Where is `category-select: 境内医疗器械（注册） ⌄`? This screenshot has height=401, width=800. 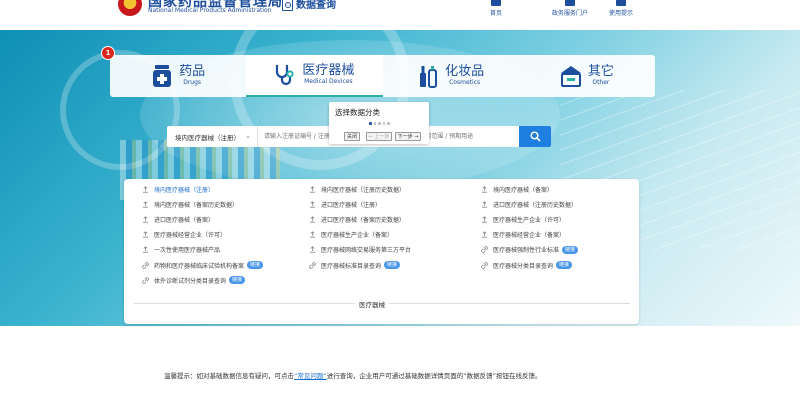
category-select: 境内医疗器械（注册） ⌄ is located at coordinates (212, 136).